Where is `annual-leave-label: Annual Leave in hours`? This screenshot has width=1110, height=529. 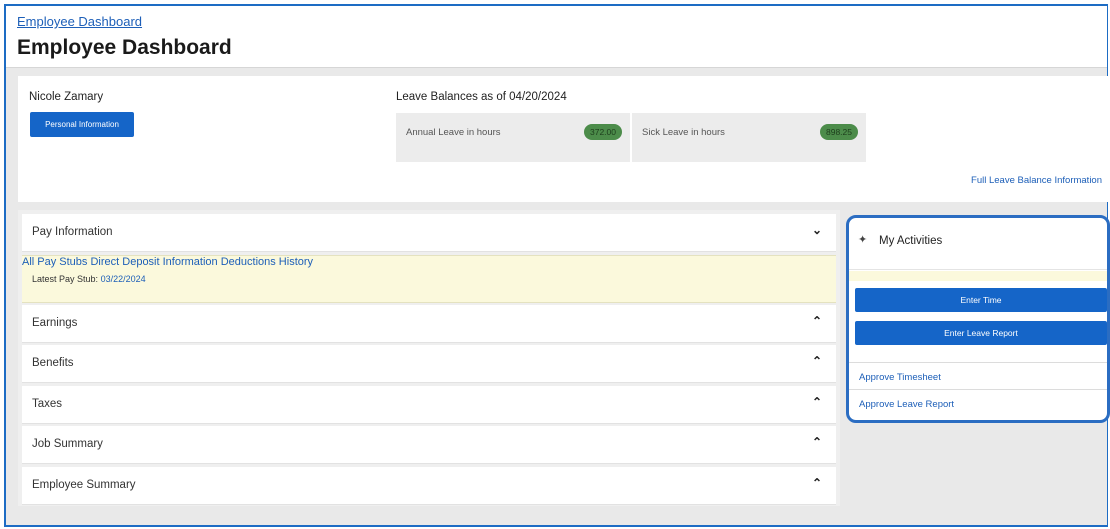
annual-leave-label: Annual Leave in hours is located at coordinates (453, 132).